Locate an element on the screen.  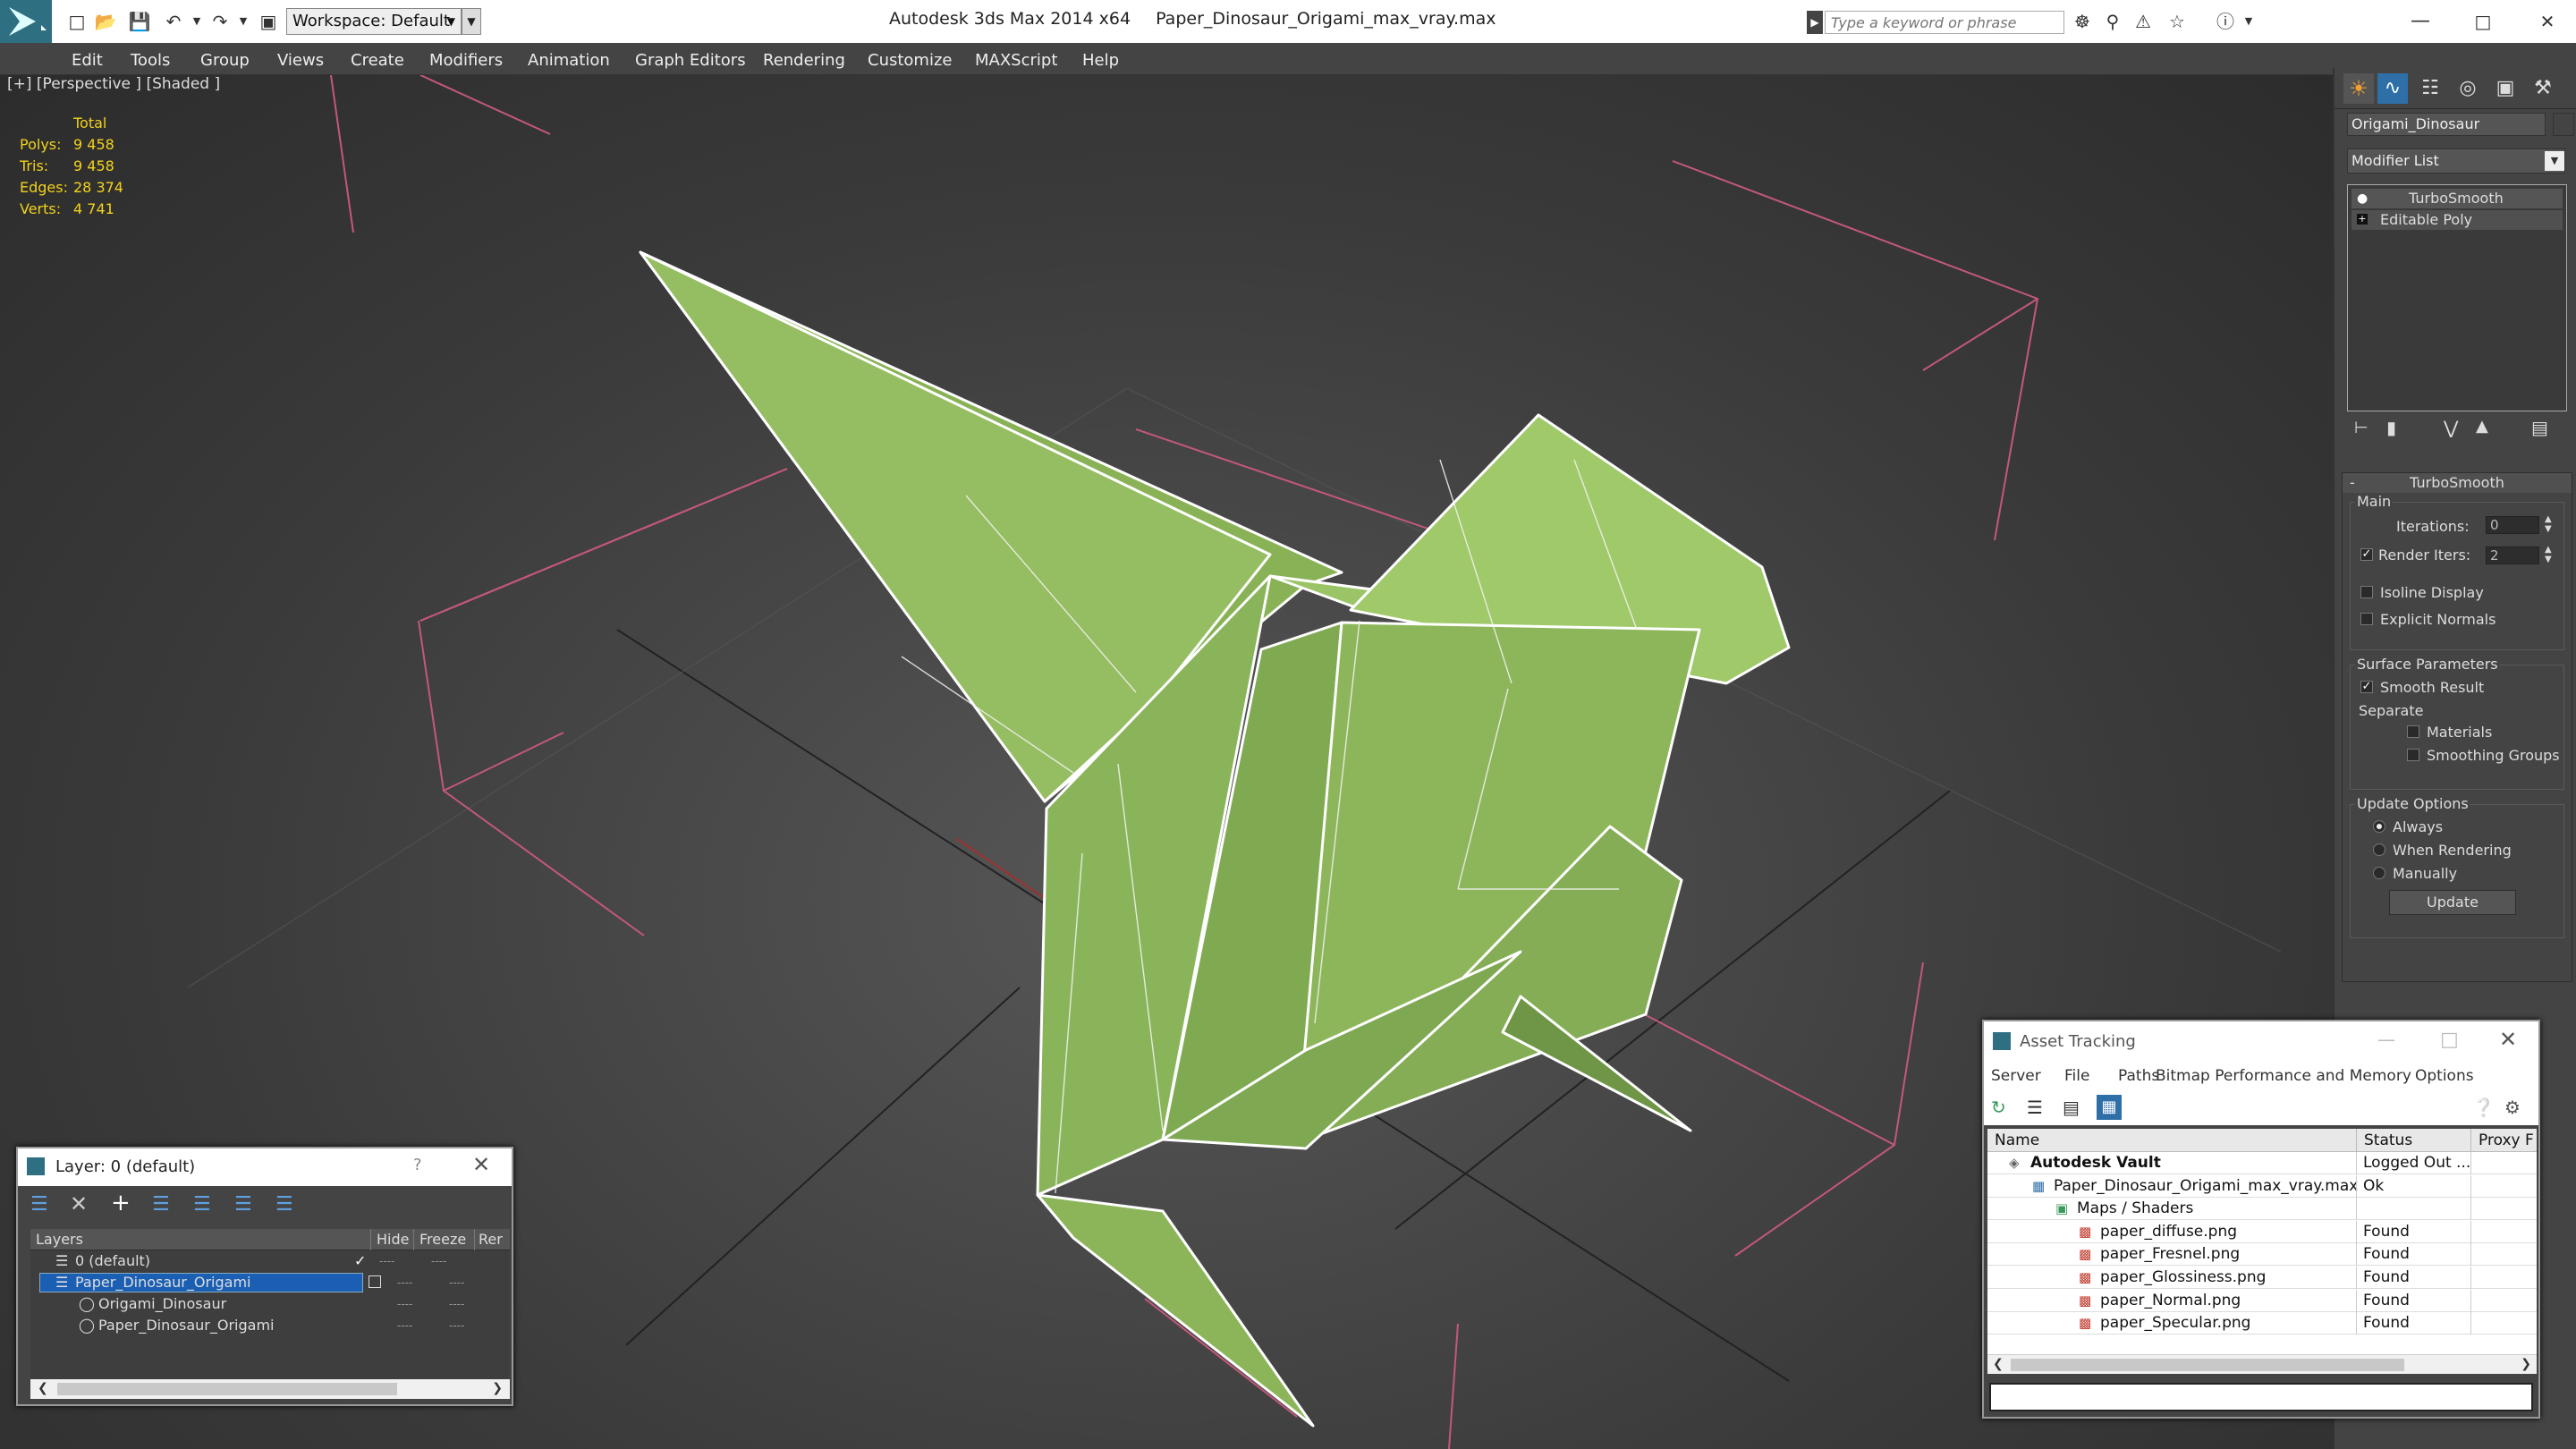
freeze-all-layers-icon: ☰ is located at coordinates (284, 1204).